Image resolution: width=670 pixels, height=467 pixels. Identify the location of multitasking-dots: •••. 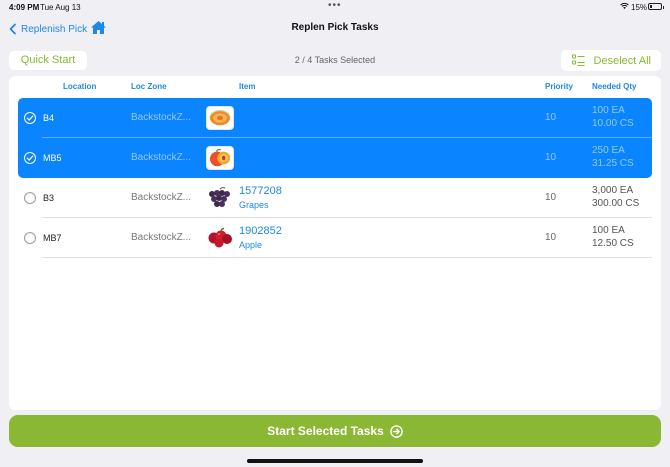
(335, 5).